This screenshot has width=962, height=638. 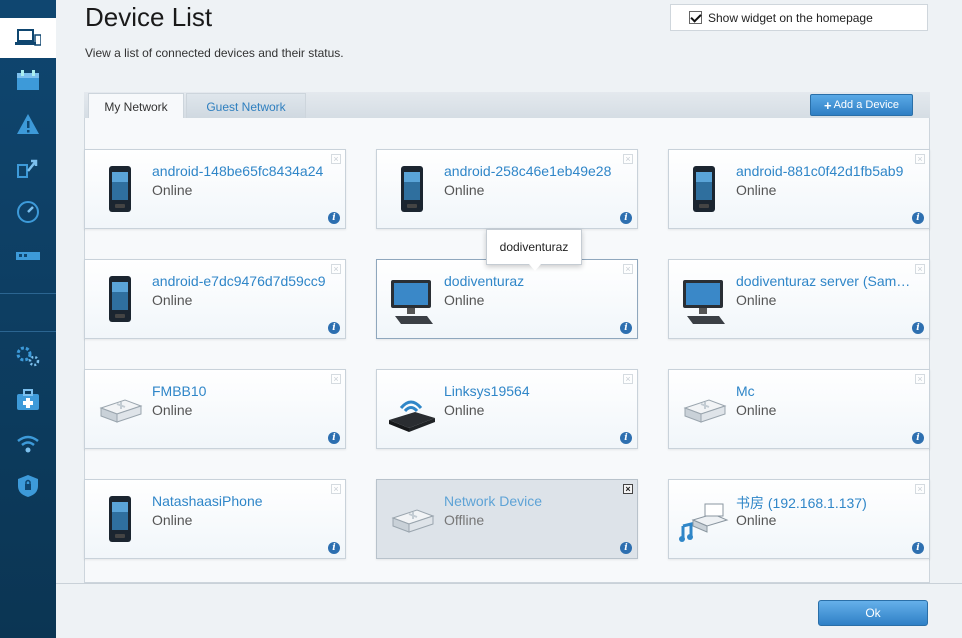 I want to click on sidebar-item-device-list, so click(x=32, y=38).